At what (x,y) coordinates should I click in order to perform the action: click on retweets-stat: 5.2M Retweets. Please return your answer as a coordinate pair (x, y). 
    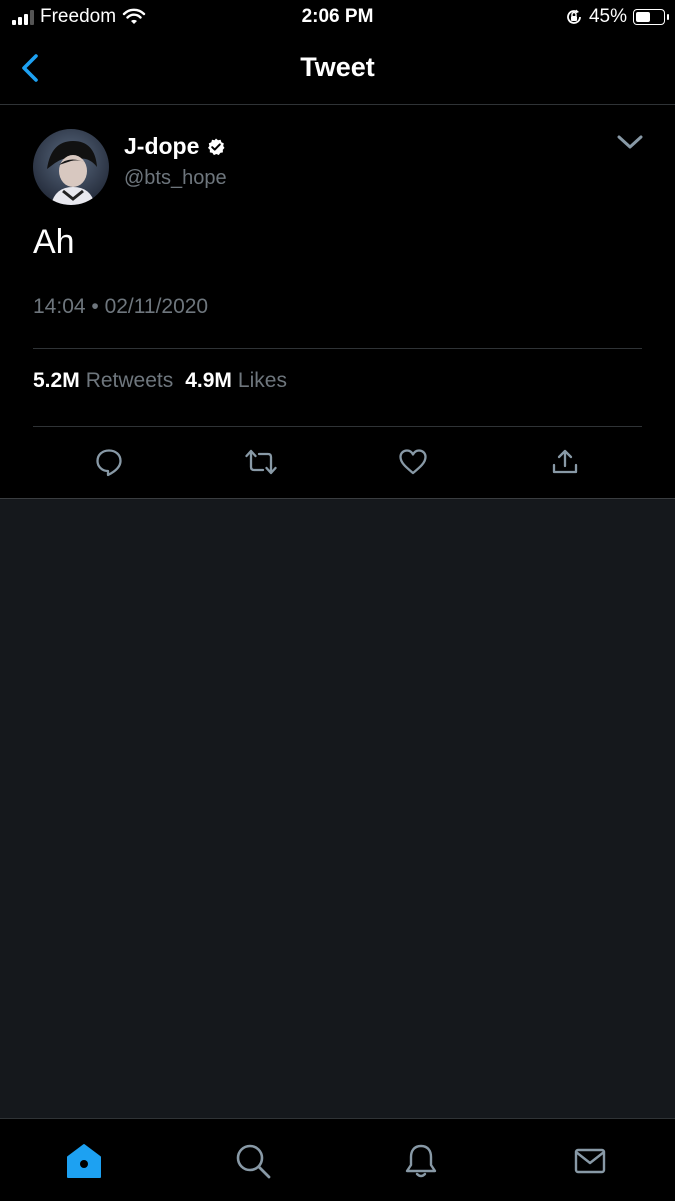
    Looking at the image, I should click on (103, 381).